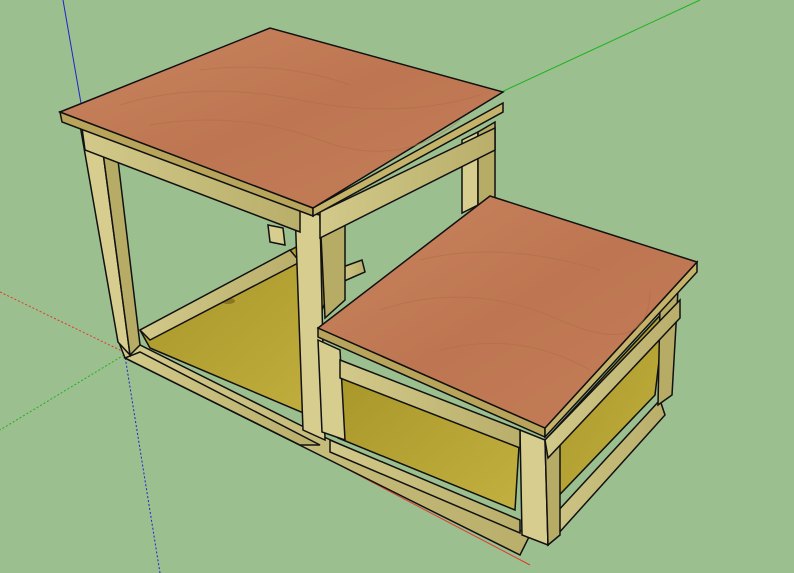  I want to click on low-front-left-leg, so click(331, 390).